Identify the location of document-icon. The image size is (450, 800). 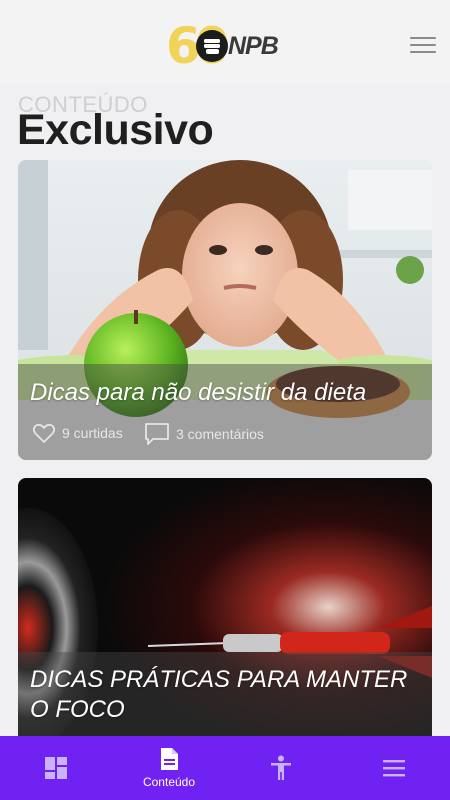
(169, 759).